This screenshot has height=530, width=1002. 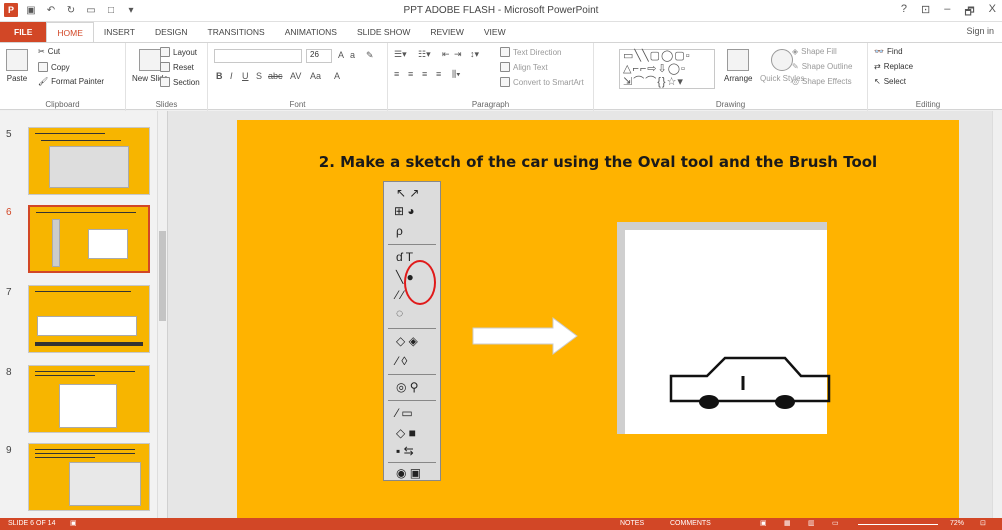 I want to click on new-slide-icon, so click(x=150, y=60).